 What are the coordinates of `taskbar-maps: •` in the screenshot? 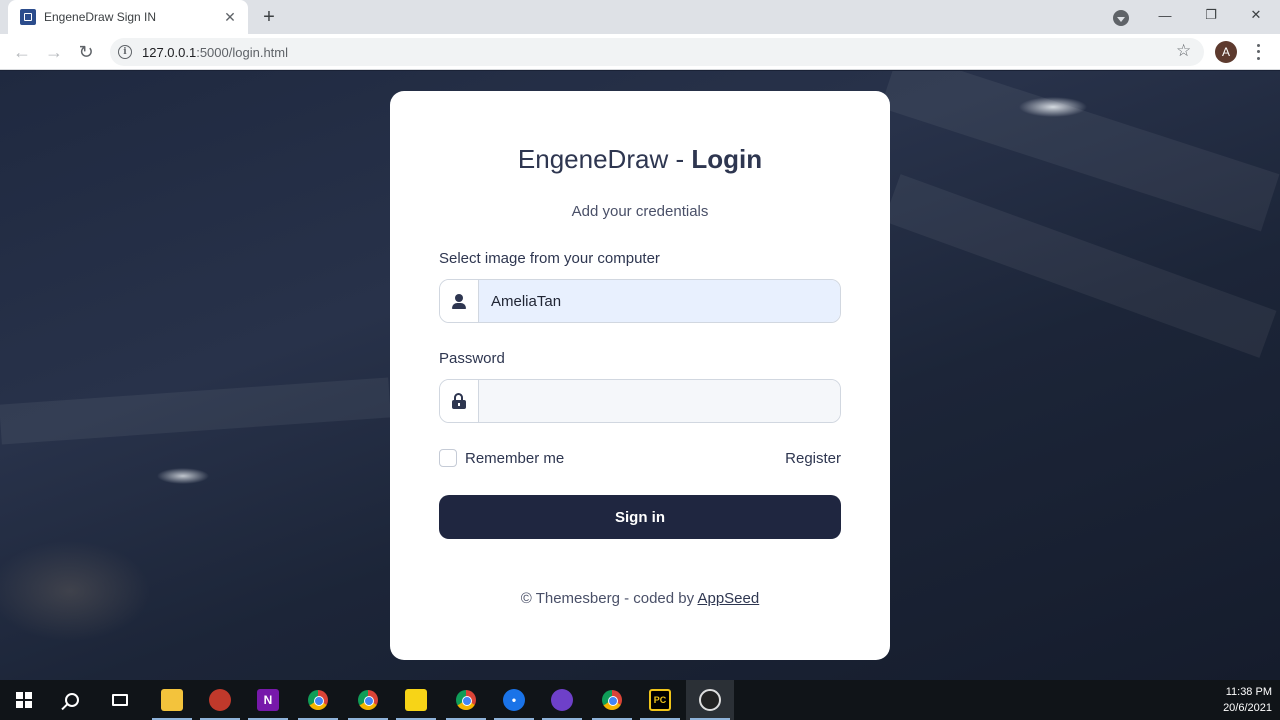 It's located at (514, 700).